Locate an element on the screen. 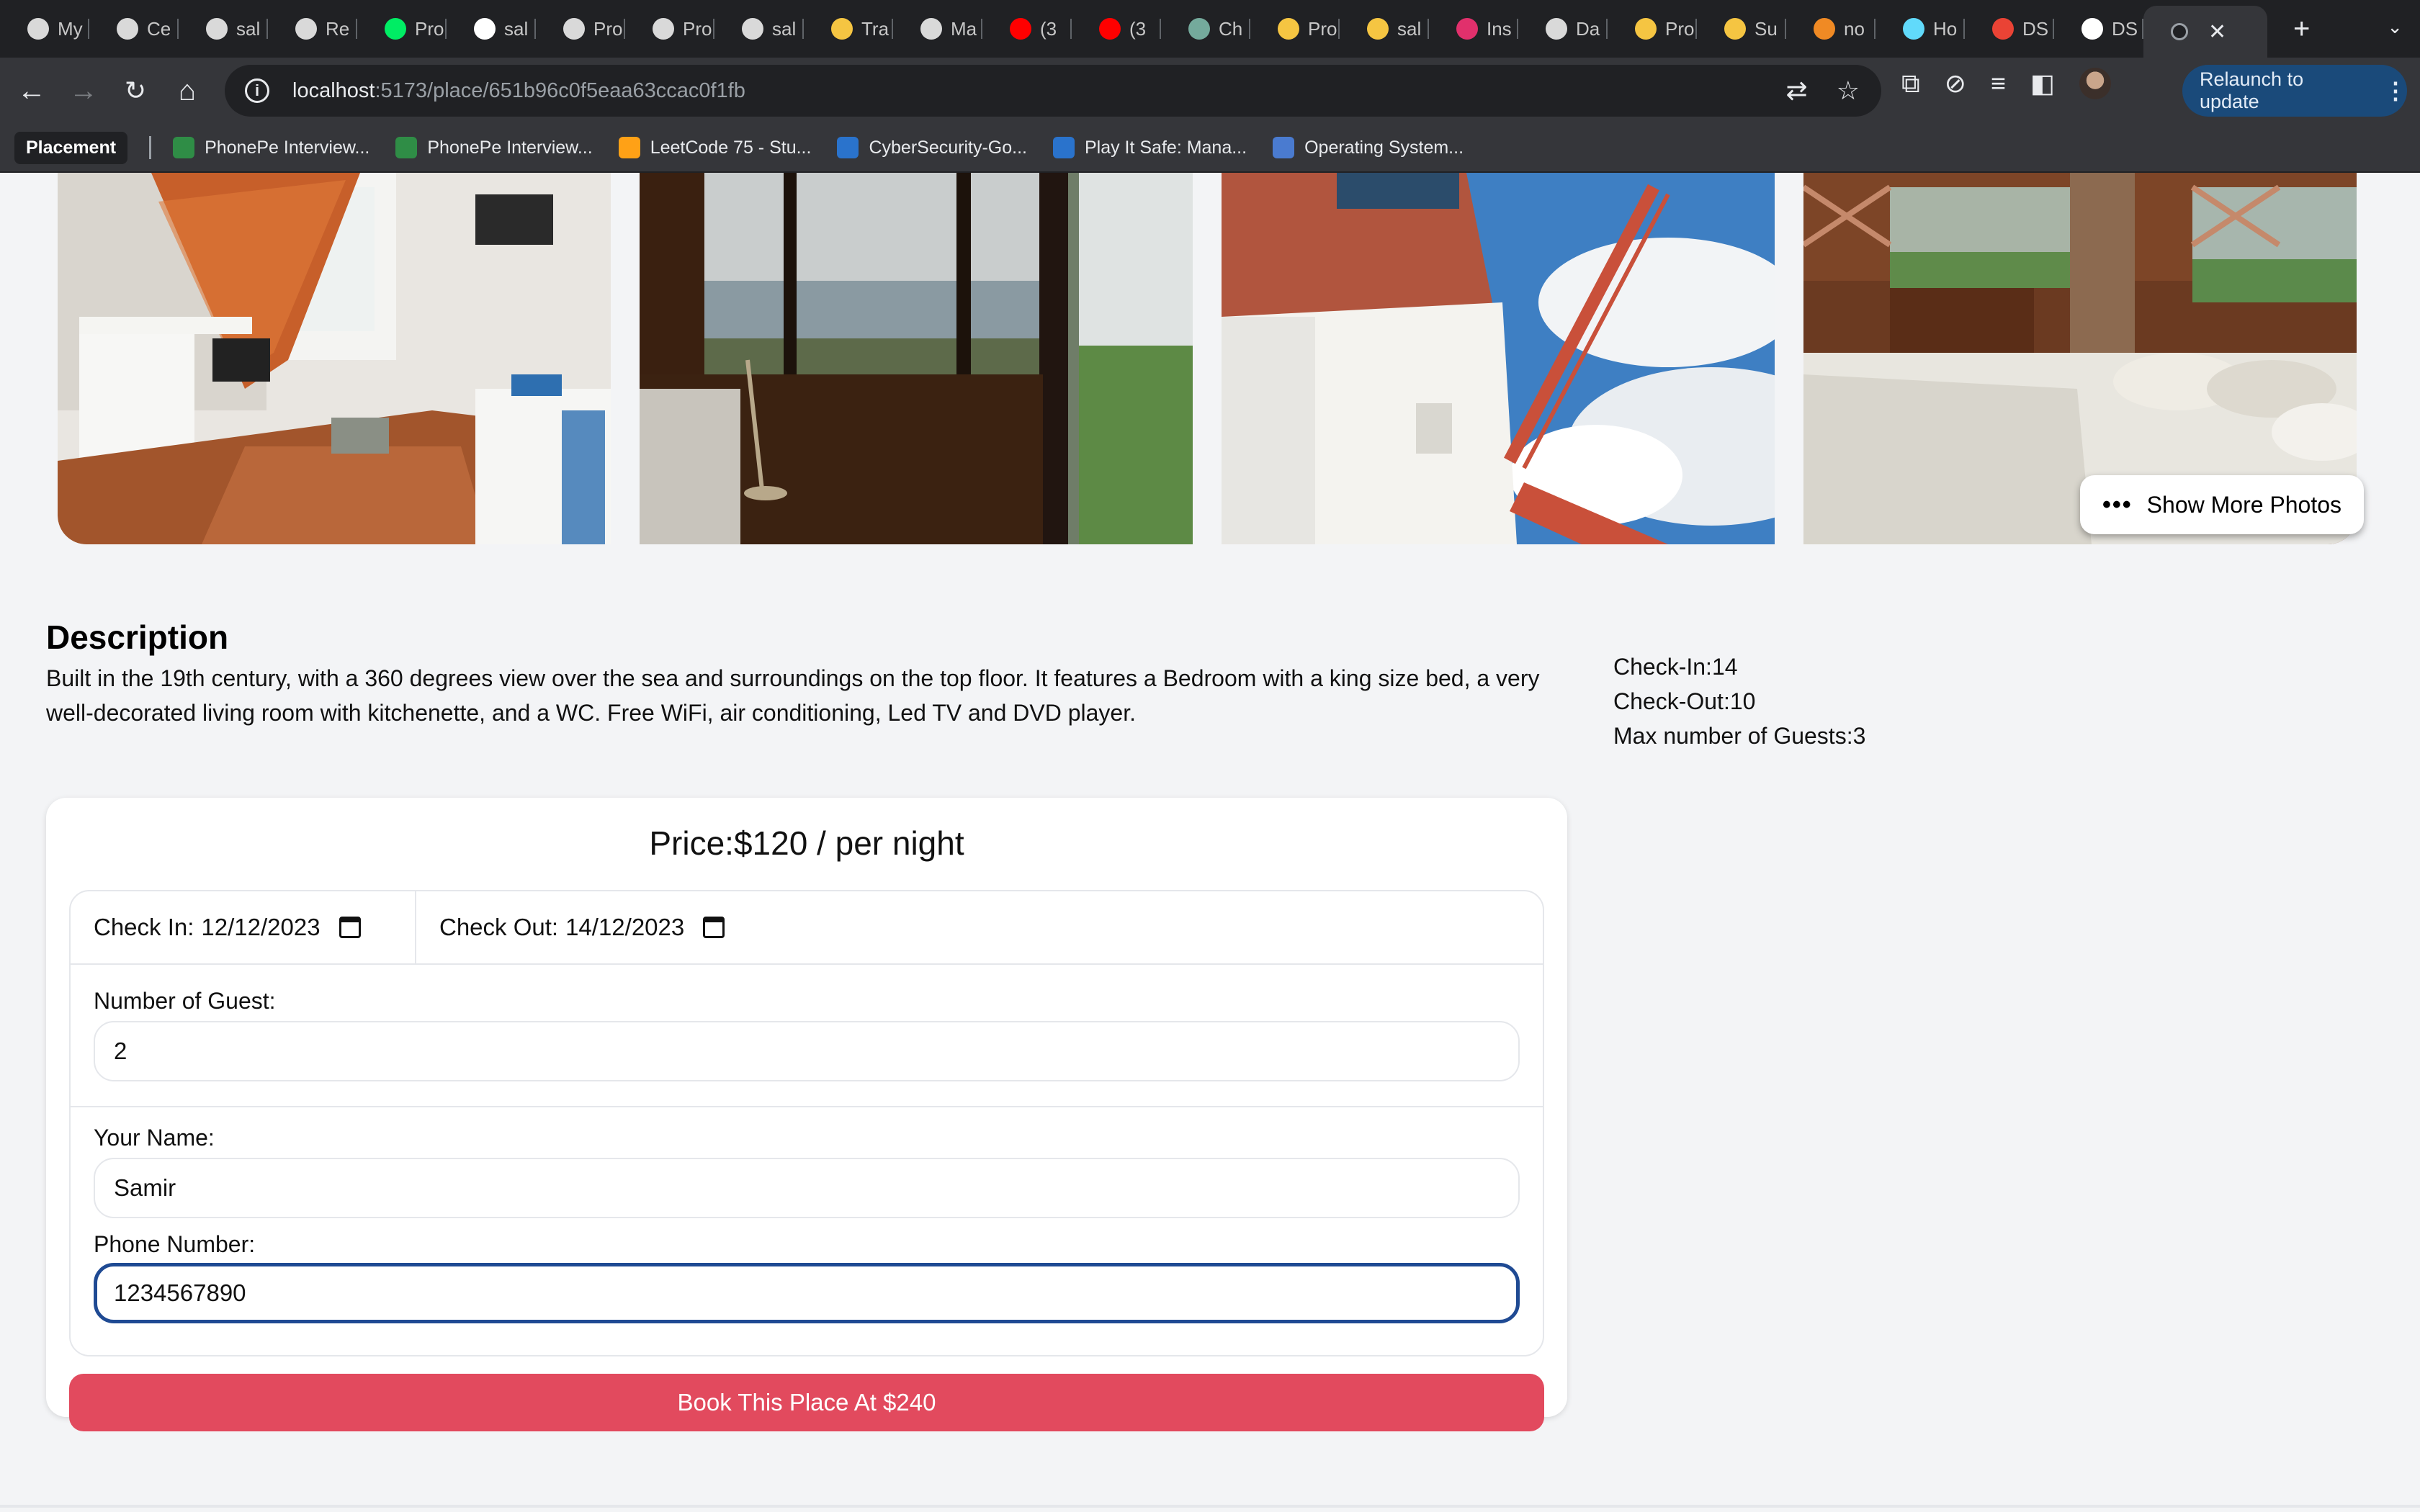  tab-label: DS is located at coordinates (2035, 28).